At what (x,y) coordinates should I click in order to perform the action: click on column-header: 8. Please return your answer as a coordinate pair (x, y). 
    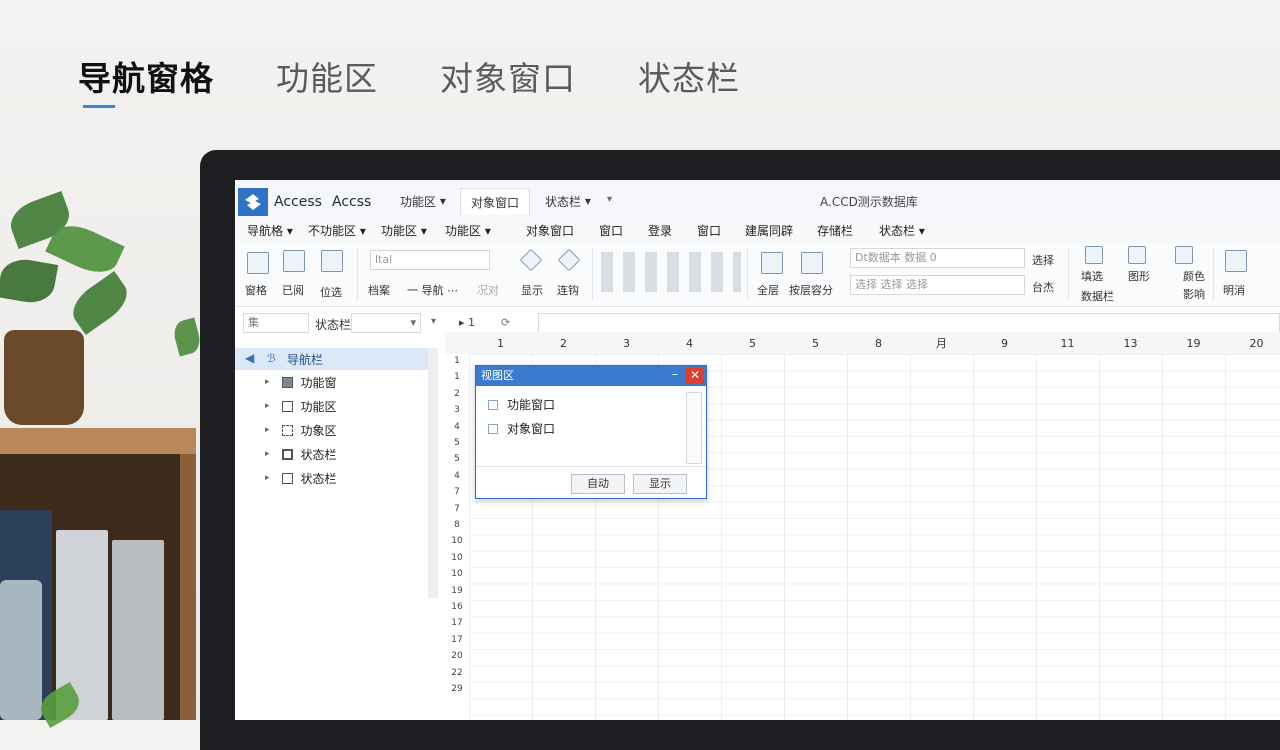
    Looking at the image, I should click on (879, 343).